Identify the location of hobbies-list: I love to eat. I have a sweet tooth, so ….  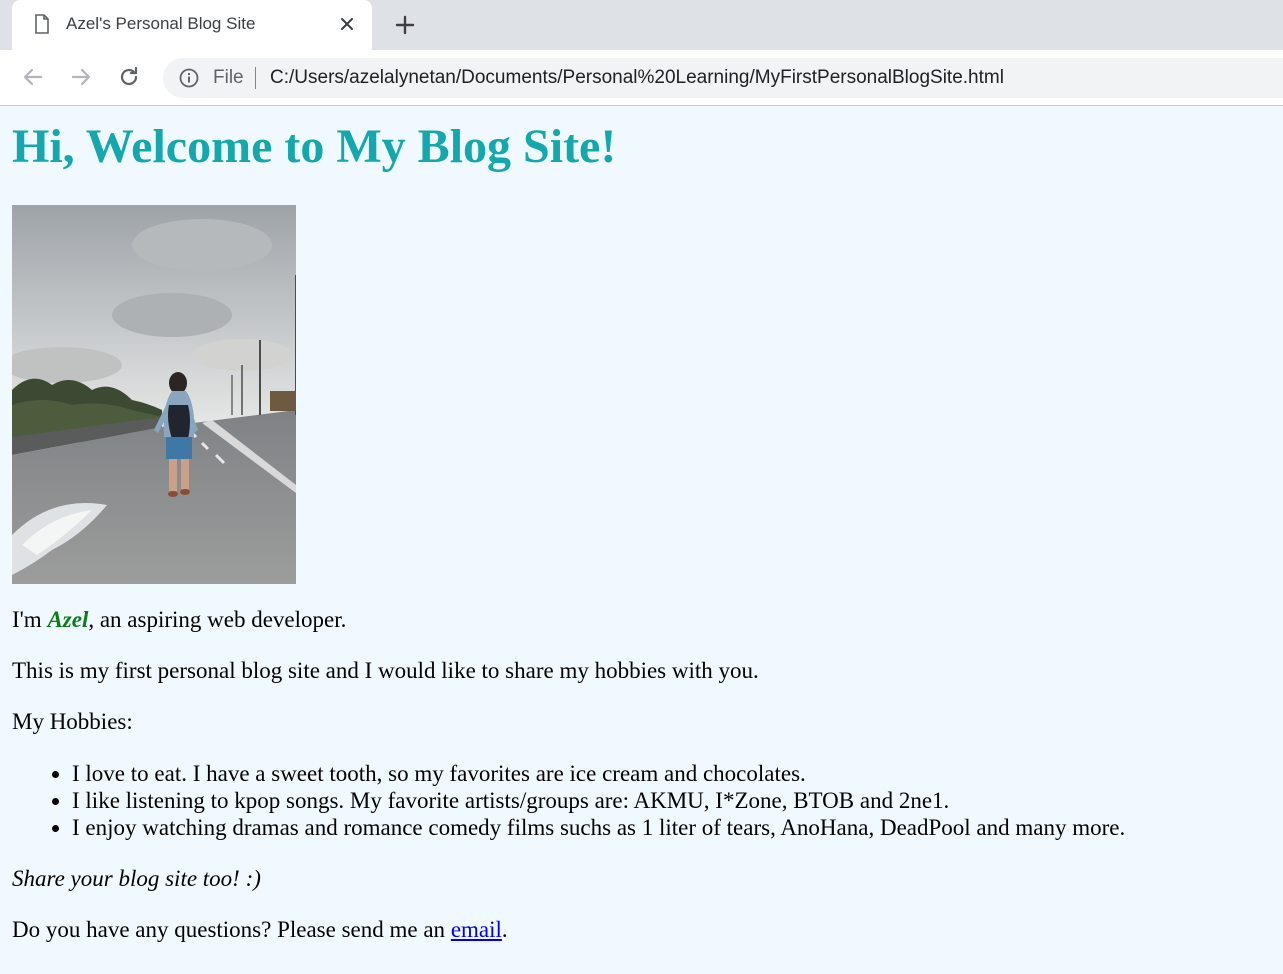
(642, 800).